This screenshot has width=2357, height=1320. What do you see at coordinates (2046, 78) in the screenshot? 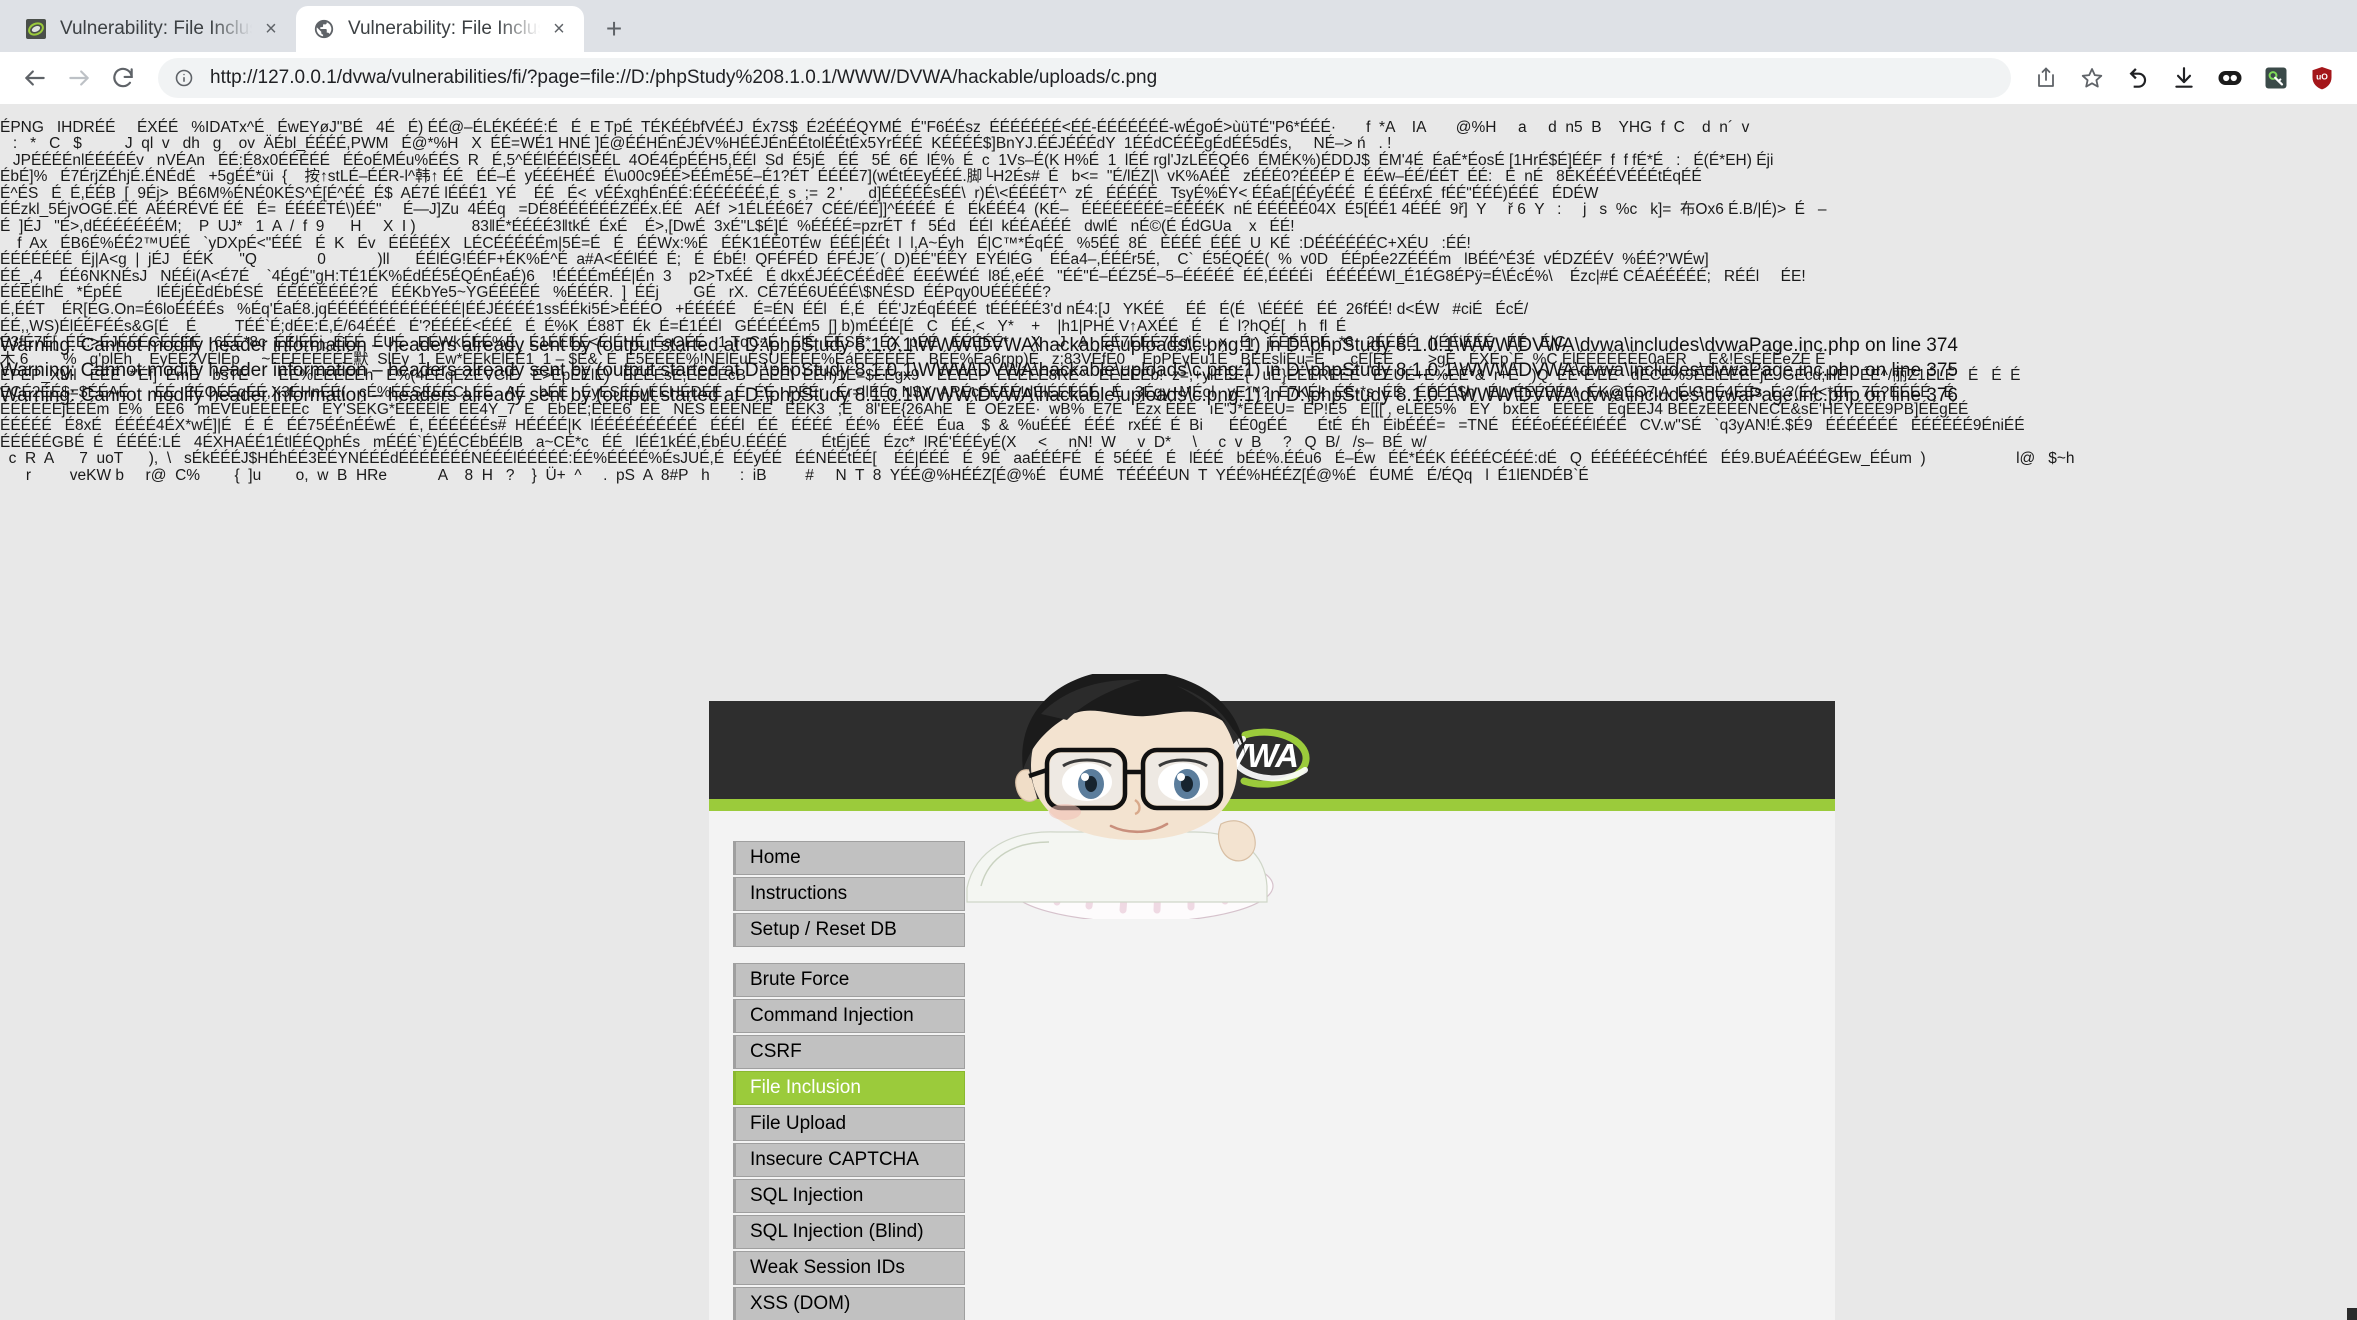
I see `share-icon` at bounding box center [2046, 78].